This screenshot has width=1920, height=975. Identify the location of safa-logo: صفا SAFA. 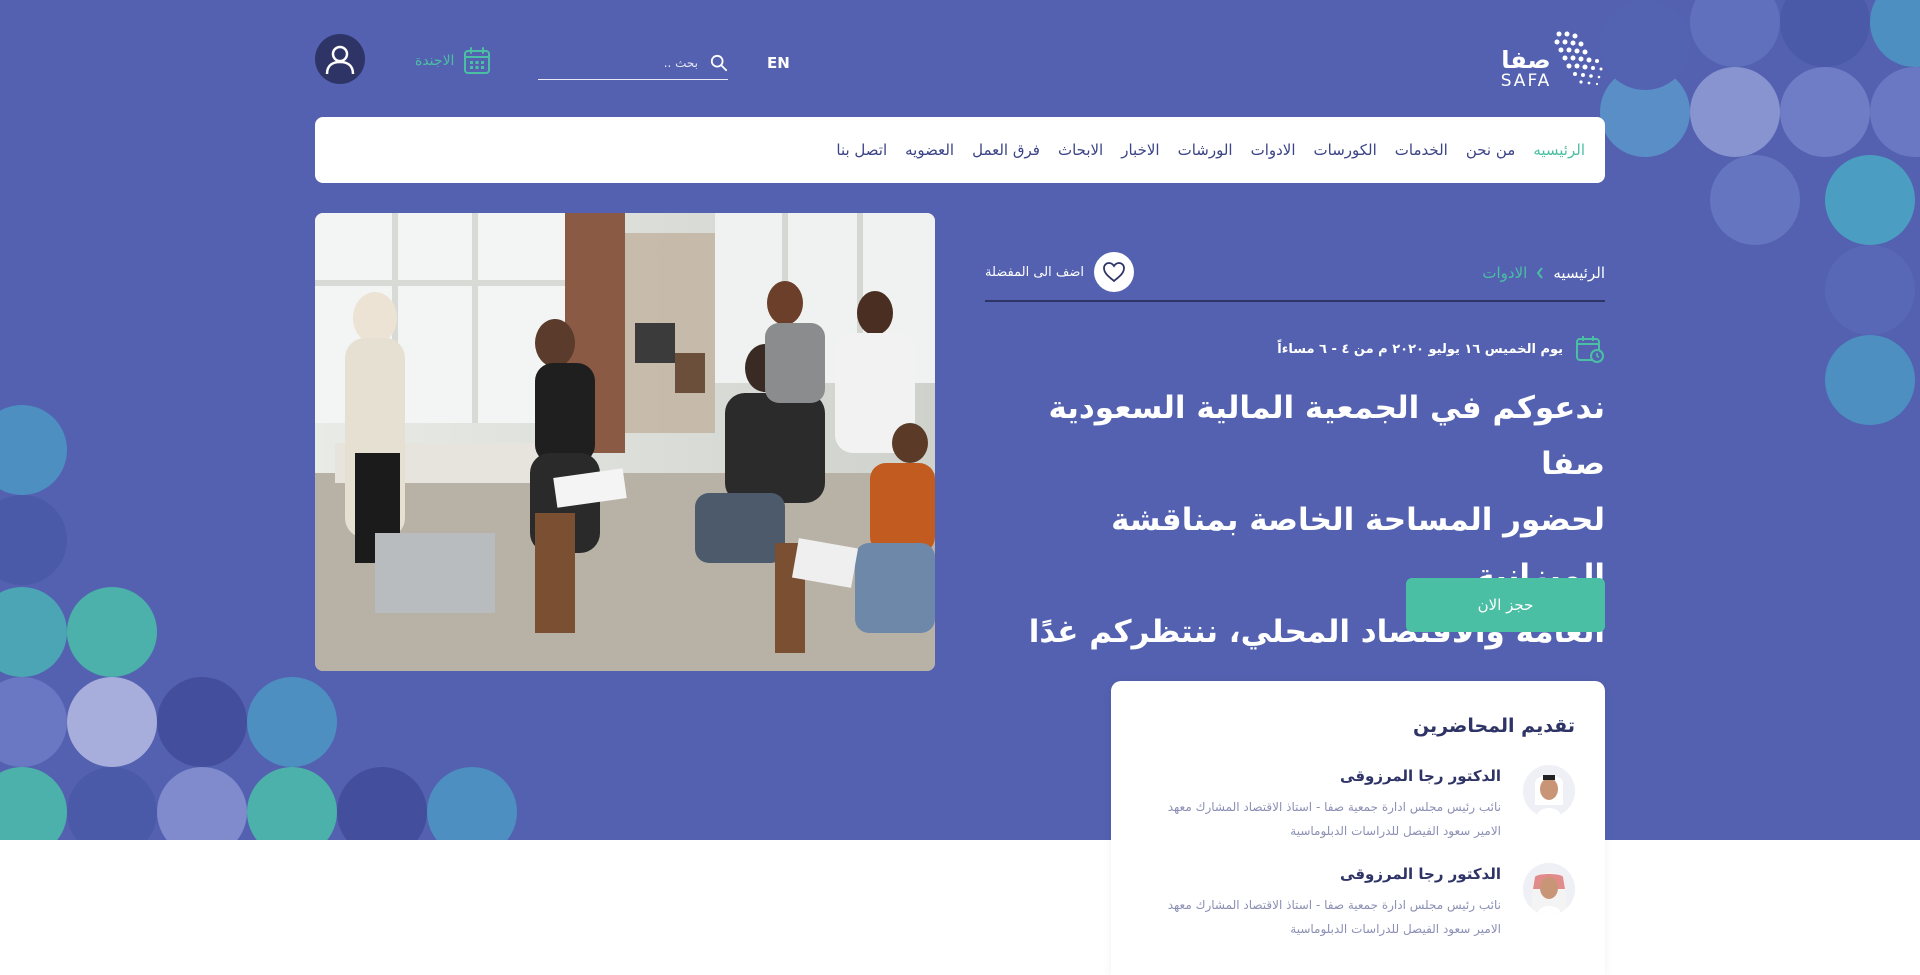
(1550, 59).